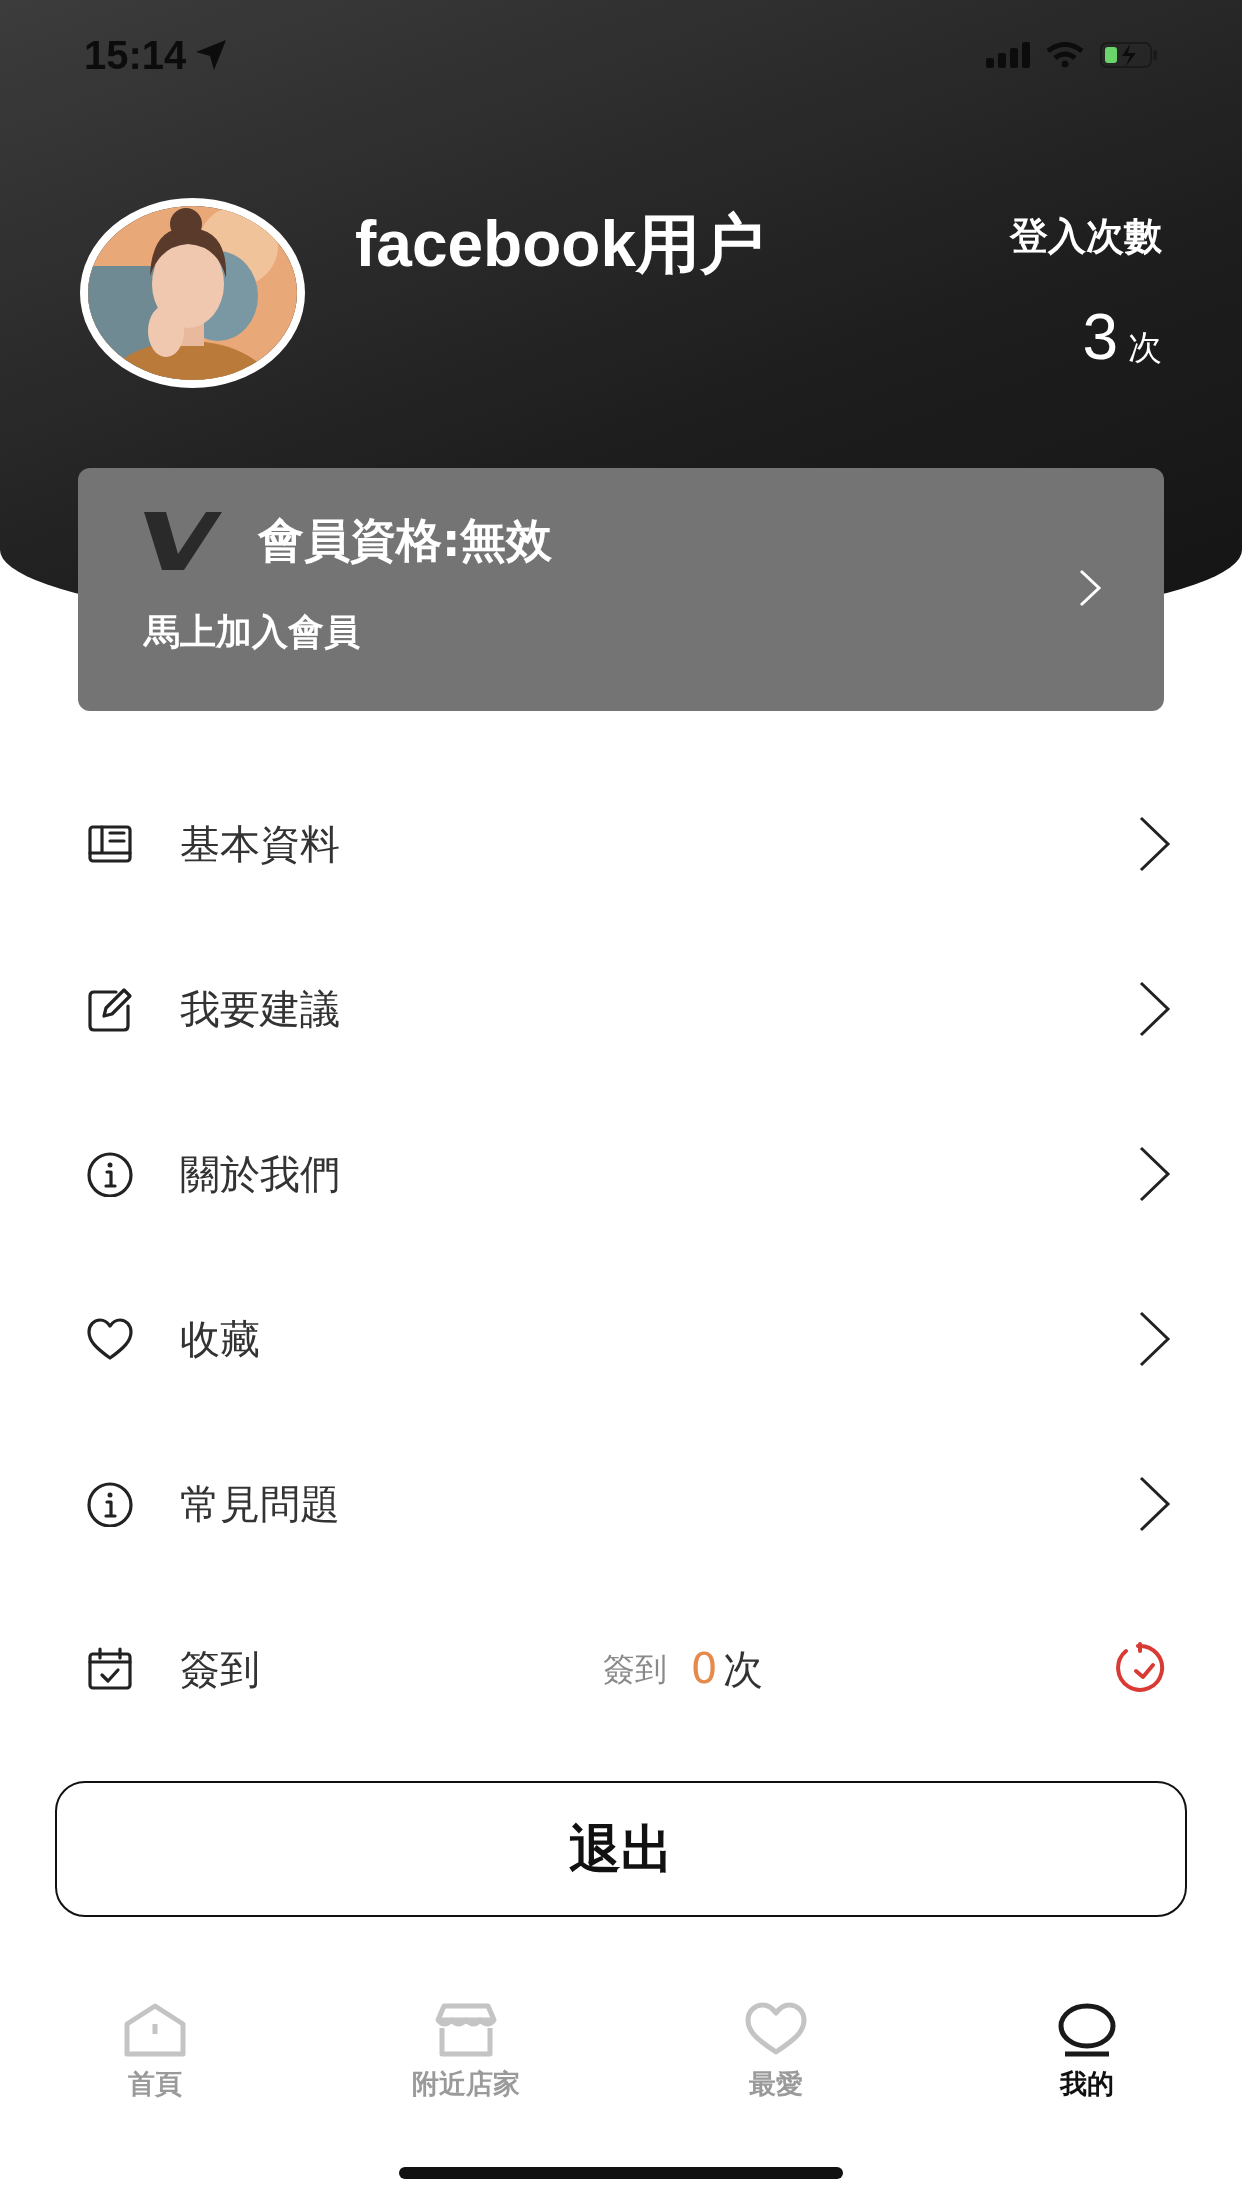 This screenshot has width=1242, height=2208. I want to click on checkin-label: 簽到, so click(634, 1669).